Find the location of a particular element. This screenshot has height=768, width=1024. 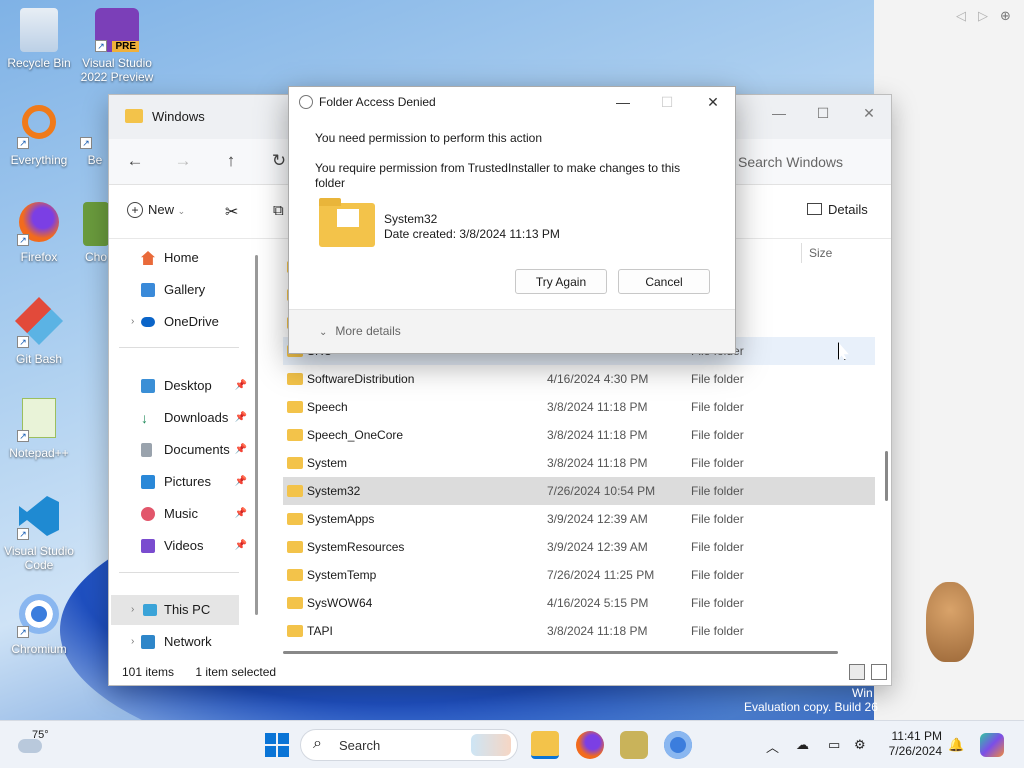

sidebar-scrollbar is located at coordinates (256, 435).